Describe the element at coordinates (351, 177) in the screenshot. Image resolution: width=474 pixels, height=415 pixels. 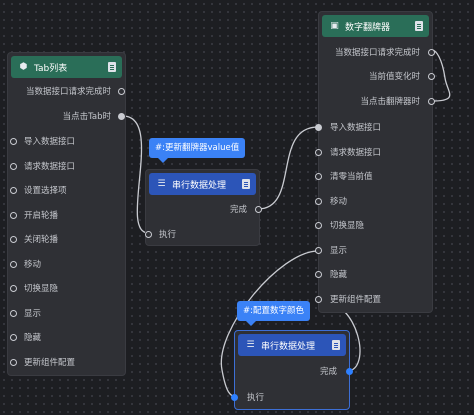
I see `input-label: 清零当前值` at that location.